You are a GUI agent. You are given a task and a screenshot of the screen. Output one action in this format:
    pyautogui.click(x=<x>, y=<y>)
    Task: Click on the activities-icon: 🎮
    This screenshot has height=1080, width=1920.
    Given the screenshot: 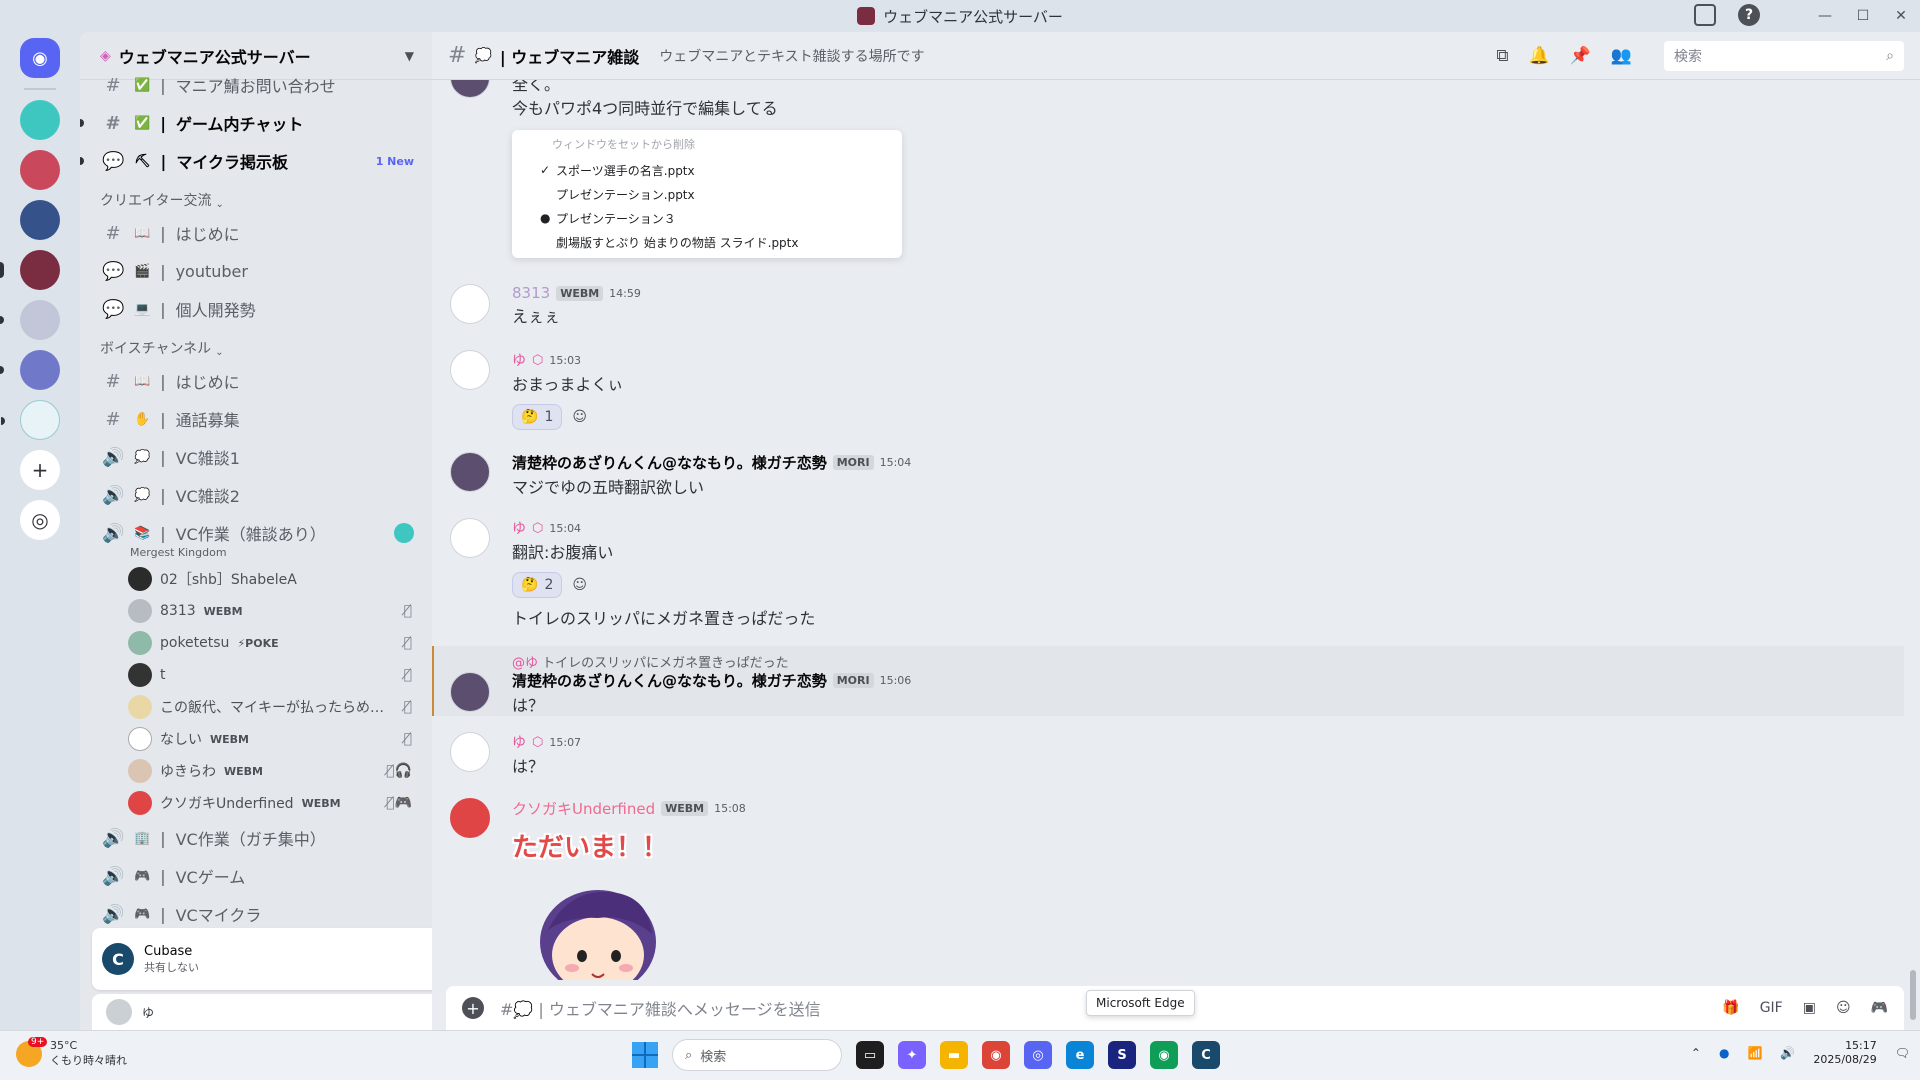 What is the action you would take?
    pyautogui.click(x=1879, y=1008)
    